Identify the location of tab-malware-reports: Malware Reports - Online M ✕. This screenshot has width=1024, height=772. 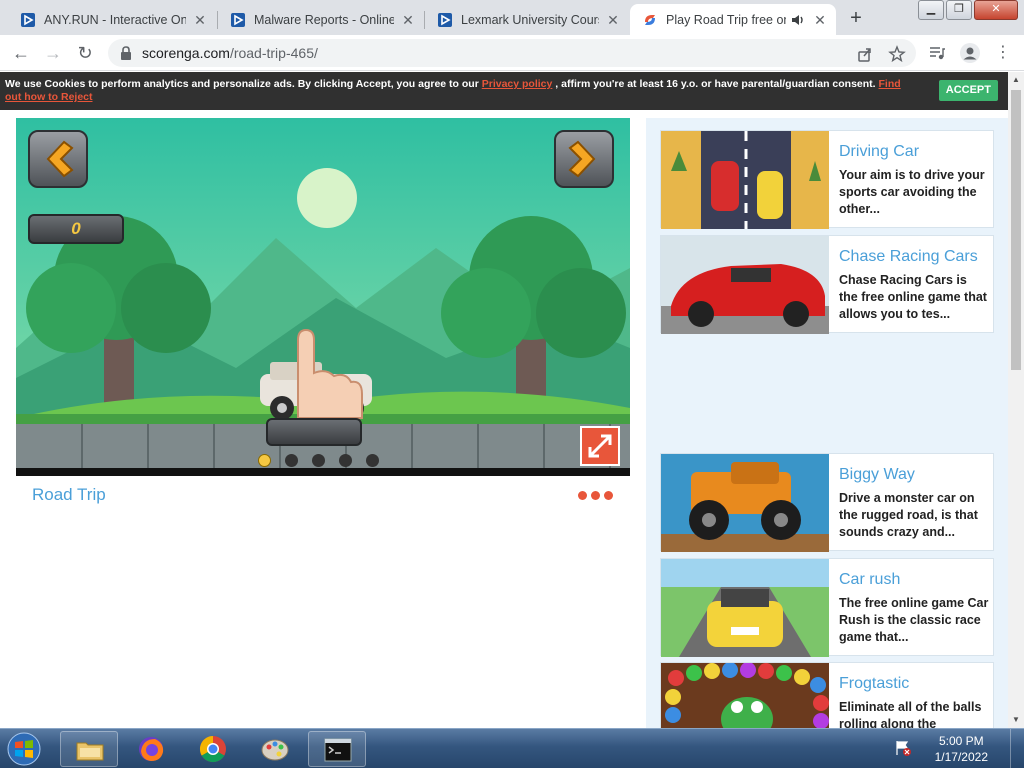
(321, 19).